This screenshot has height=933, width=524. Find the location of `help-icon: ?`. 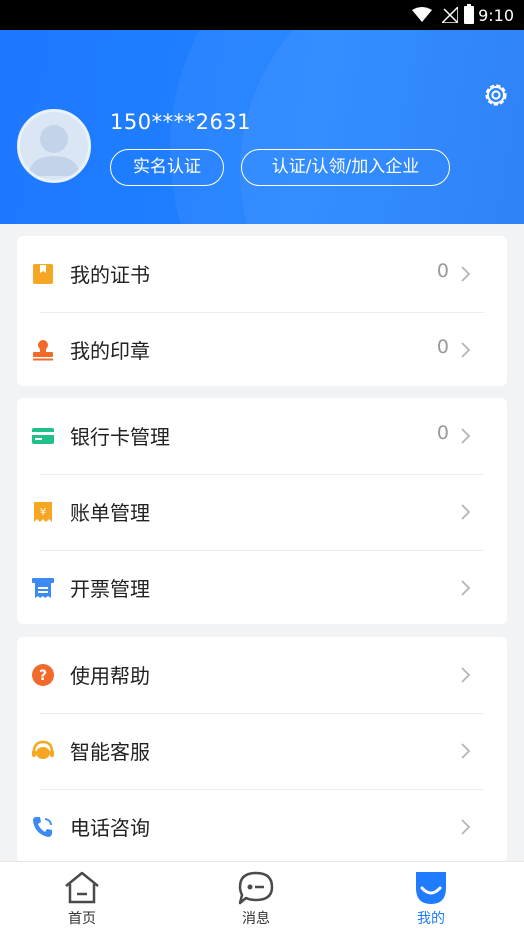

help-icon: ? is located at coordinates (43, 675).